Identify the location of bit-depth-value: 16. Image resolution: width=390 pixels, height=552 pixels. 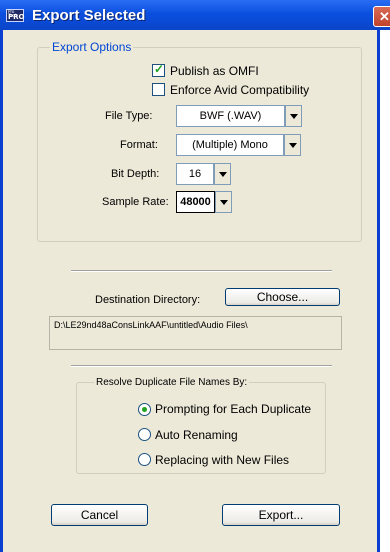
(195, 174).